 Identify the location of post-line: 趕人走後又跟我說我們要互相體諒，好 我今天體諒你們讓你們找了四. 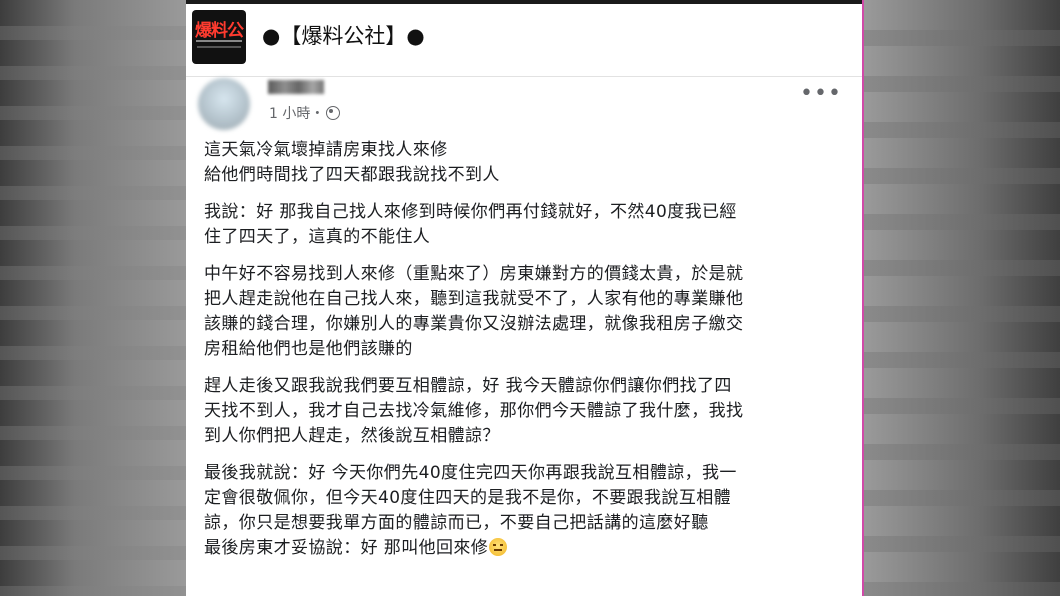
(468, 386).